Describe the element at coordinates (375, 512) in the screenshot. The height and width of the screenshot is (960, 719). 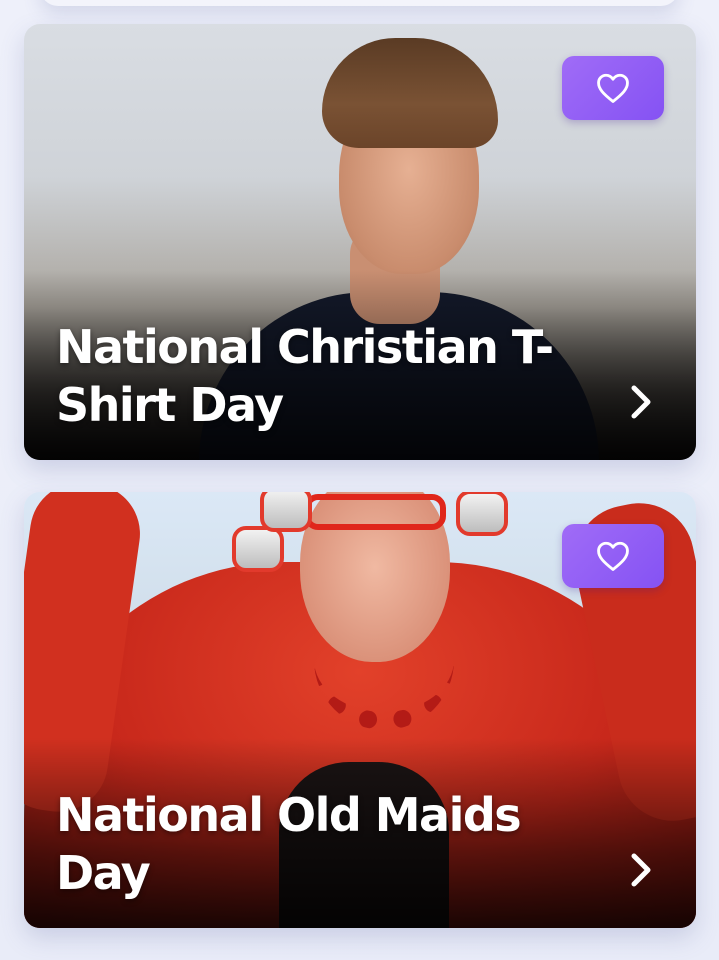
I see `photo-glasses-shape` at that location.